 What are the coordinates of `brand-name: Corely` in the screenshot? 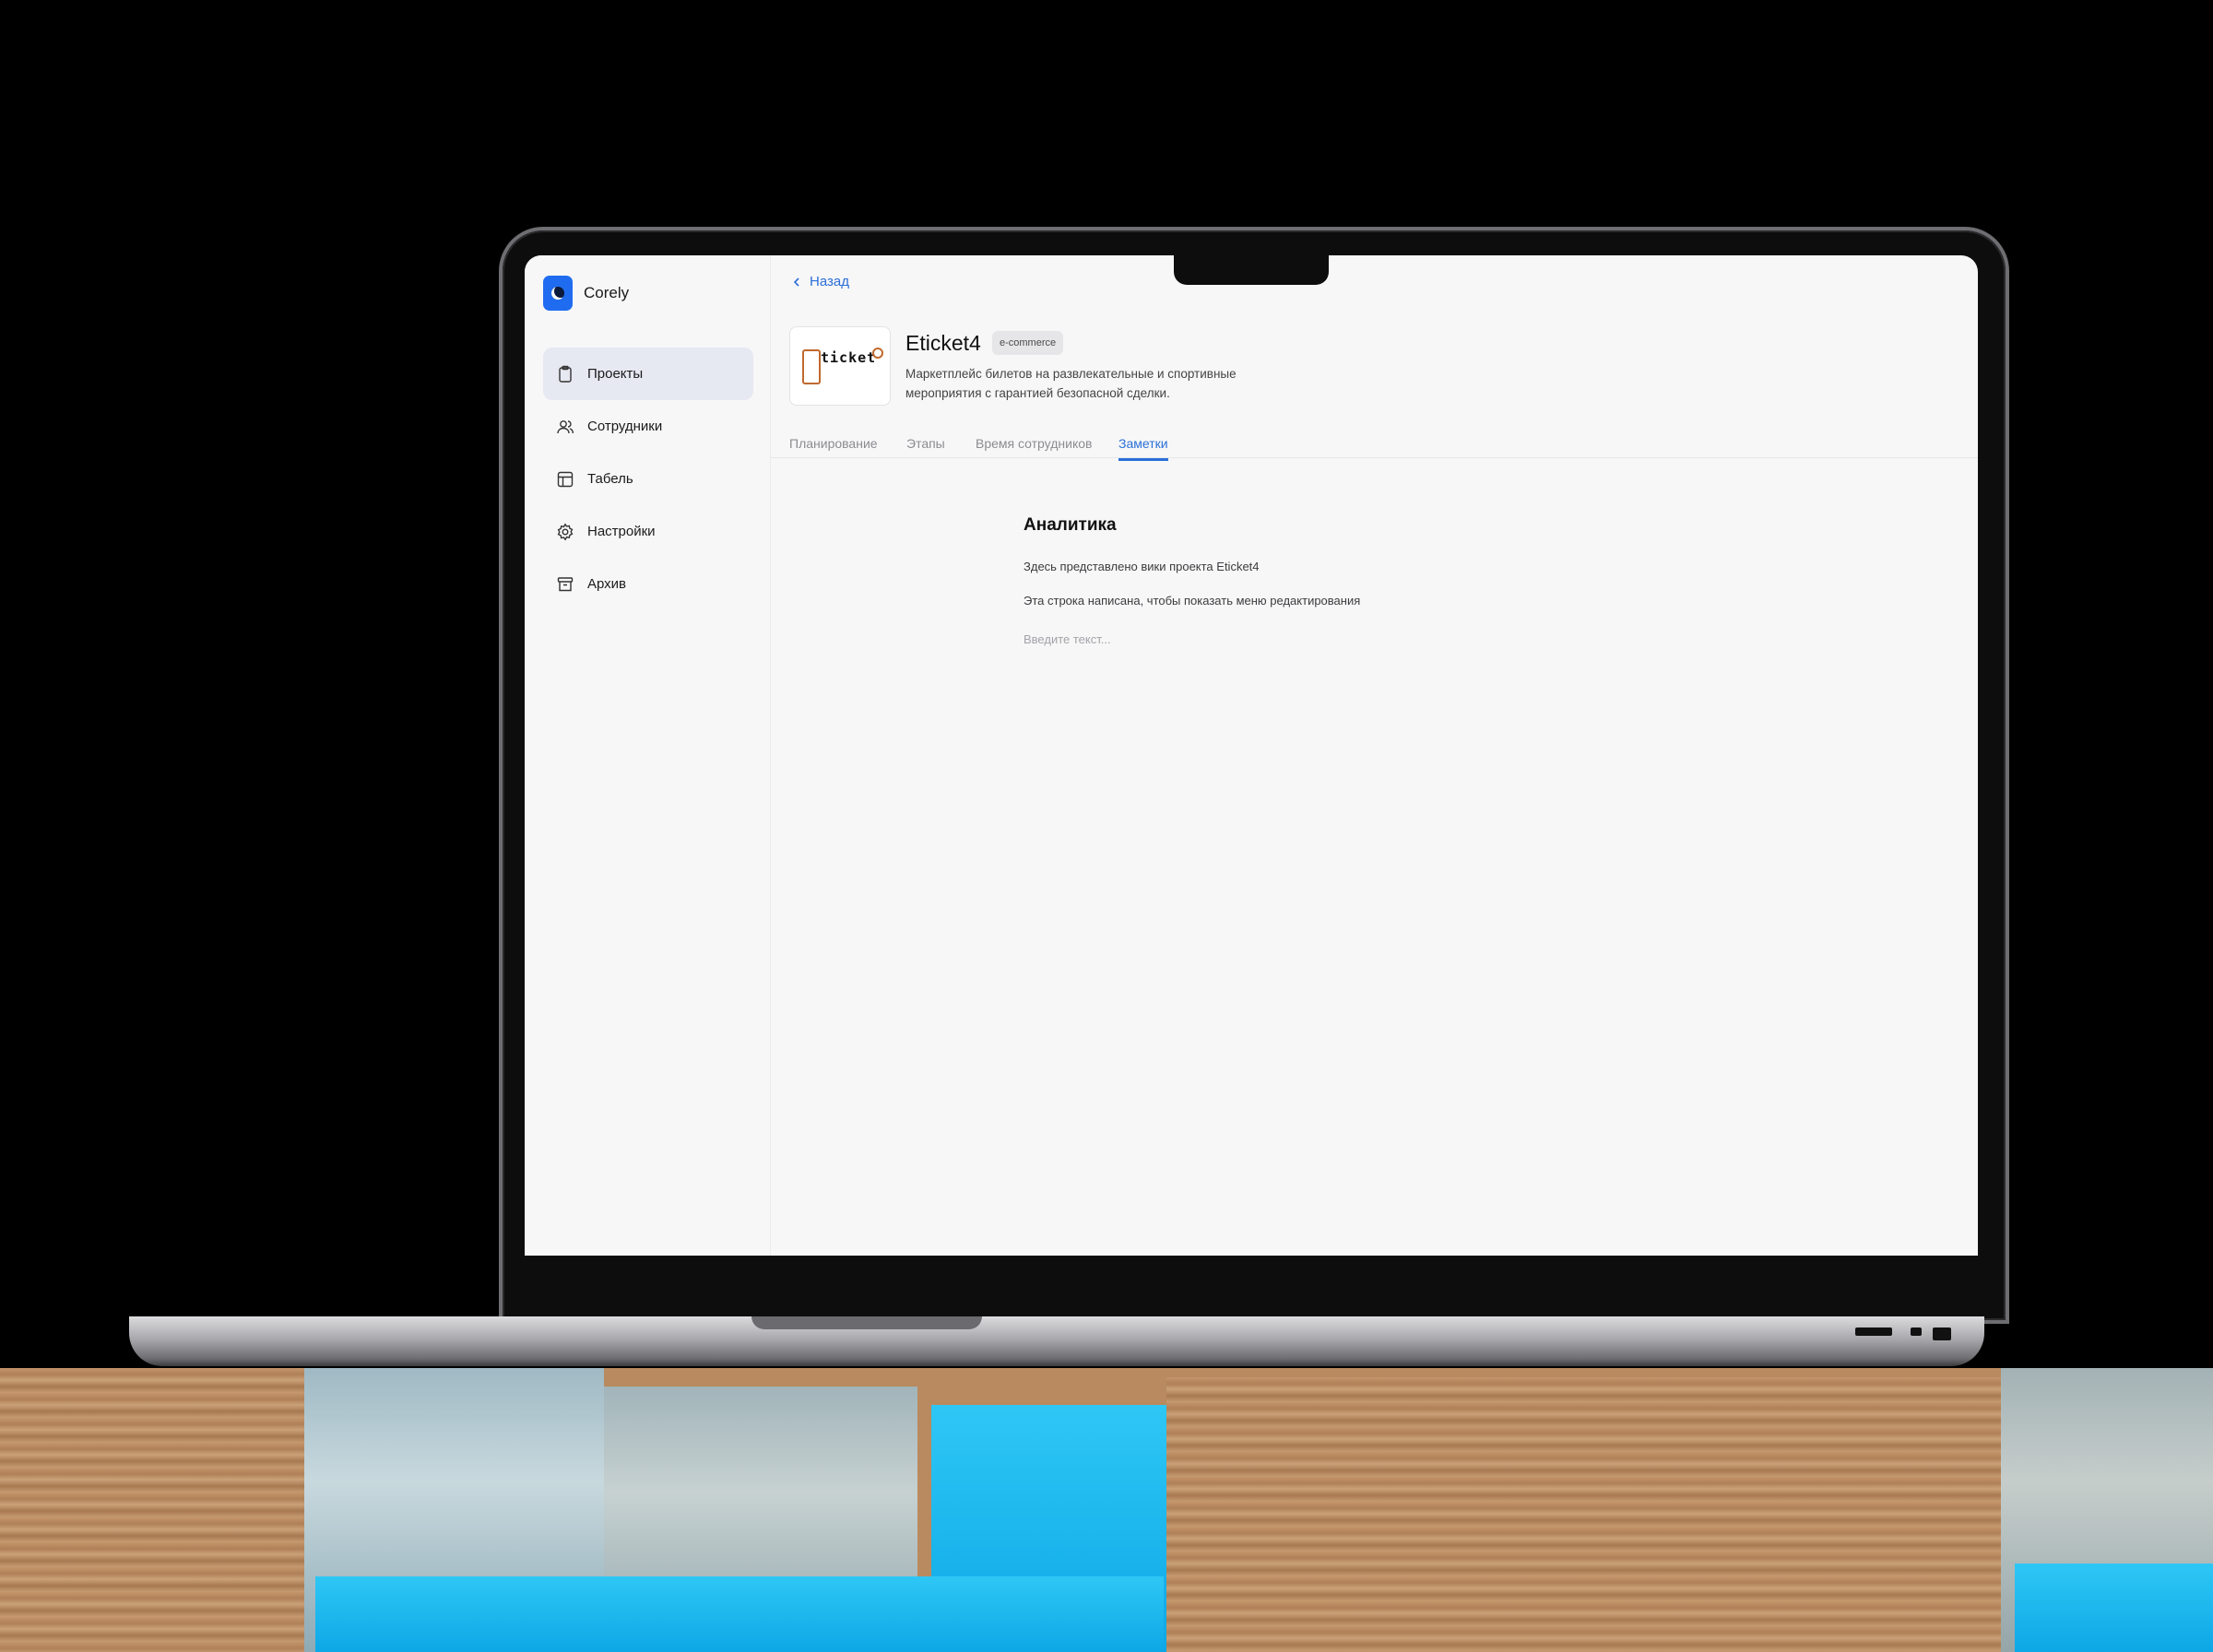 It's located at (607, 292).